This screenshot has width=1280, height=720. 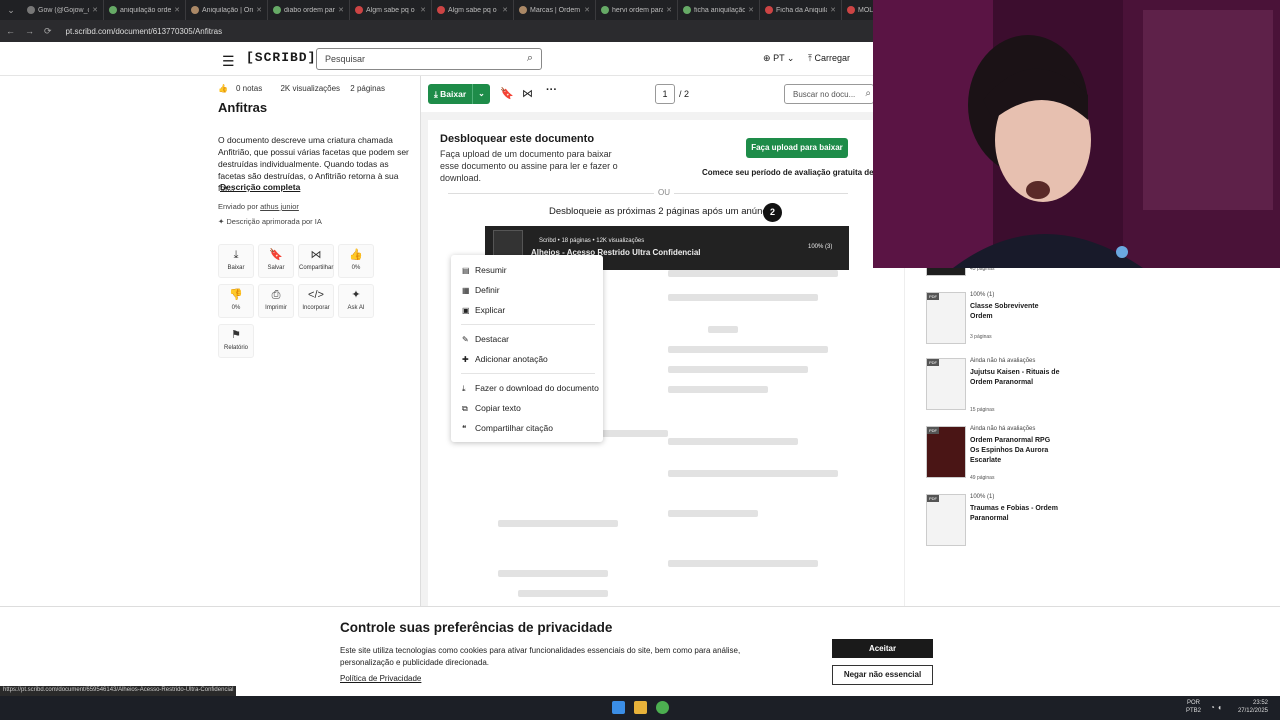 I want to click on bookmark-icon: 🔖, so click(x=507, y=93).